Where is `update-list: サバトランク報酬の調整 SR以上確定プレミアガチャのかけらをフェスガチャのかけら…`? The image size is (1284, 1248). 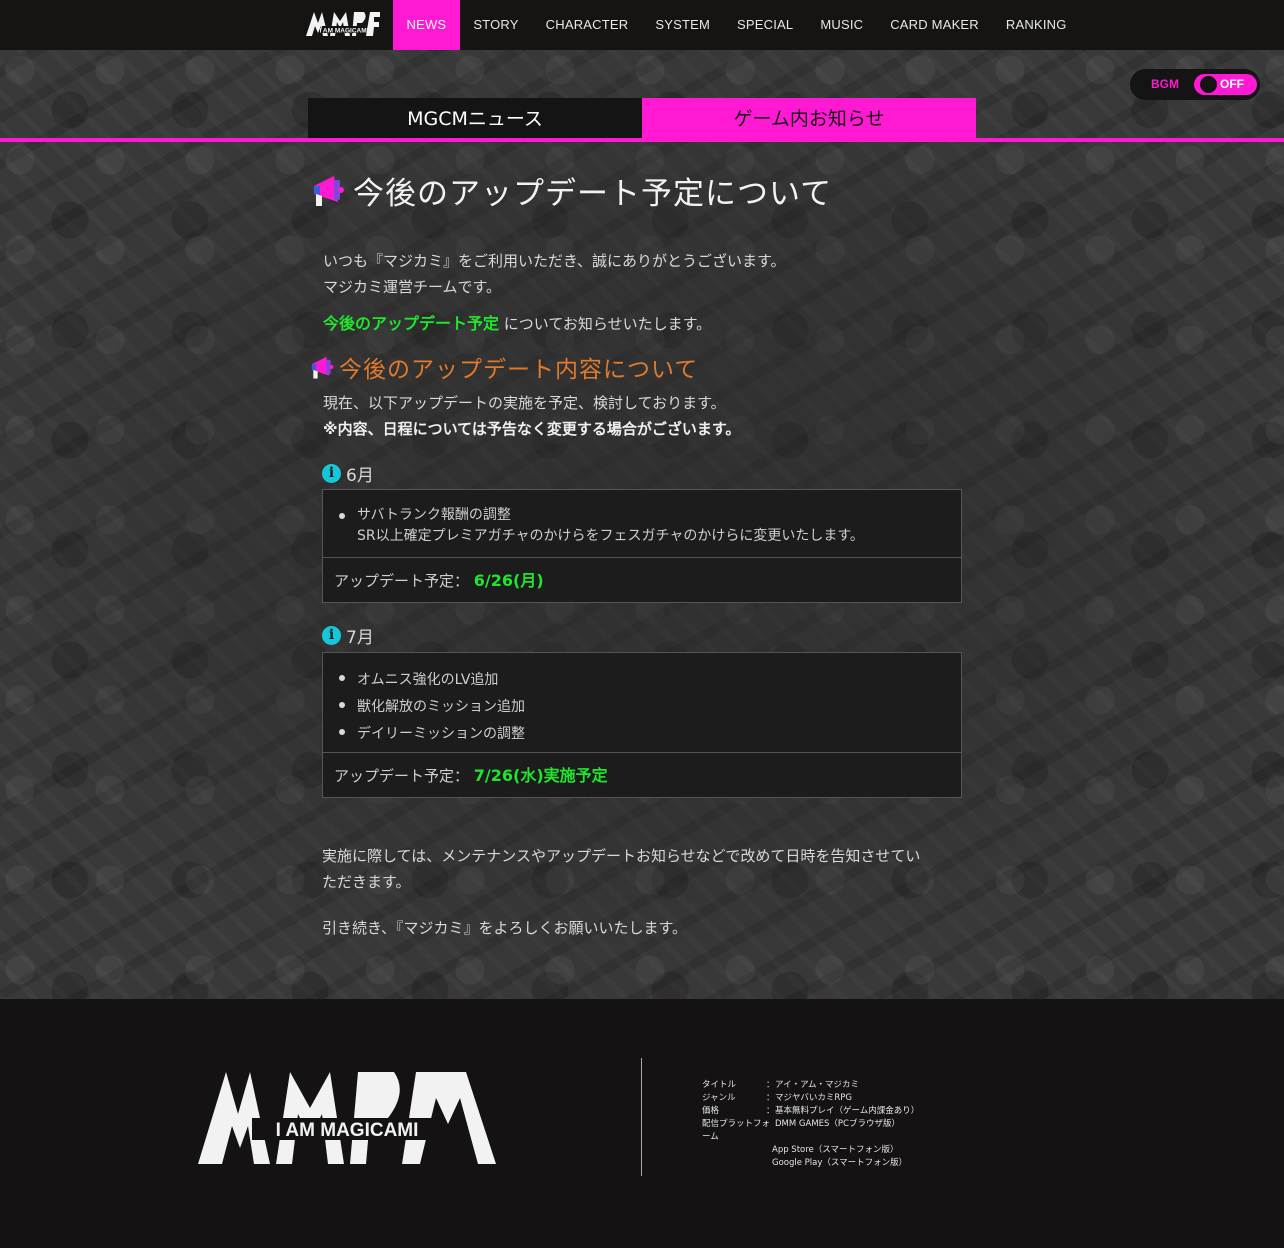 update-list: サバトランク報酬の調整 SR以上確定プレミアガチャのかけらをフェスガチャのかけら… is located at coordinates (642, 518).